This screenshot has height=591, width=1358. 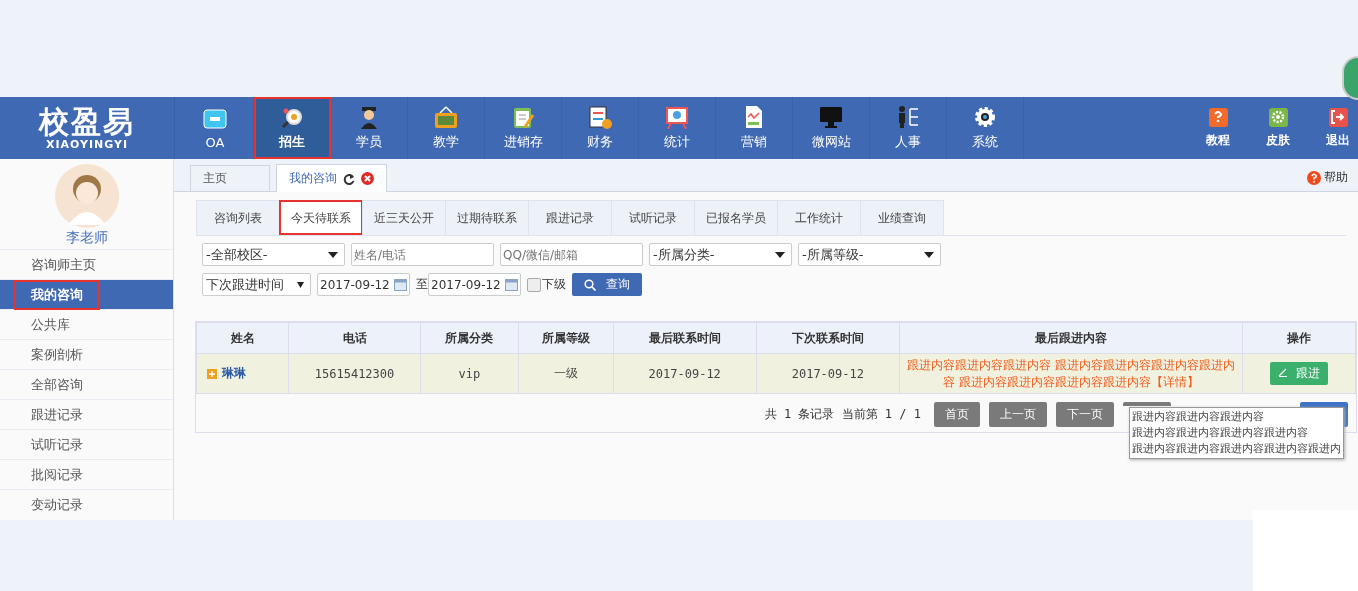 What do you see at coordinates (1018, 414) in the screenshot?
I see `pagination-button: 上一页` at bounding box center [1018, 414].